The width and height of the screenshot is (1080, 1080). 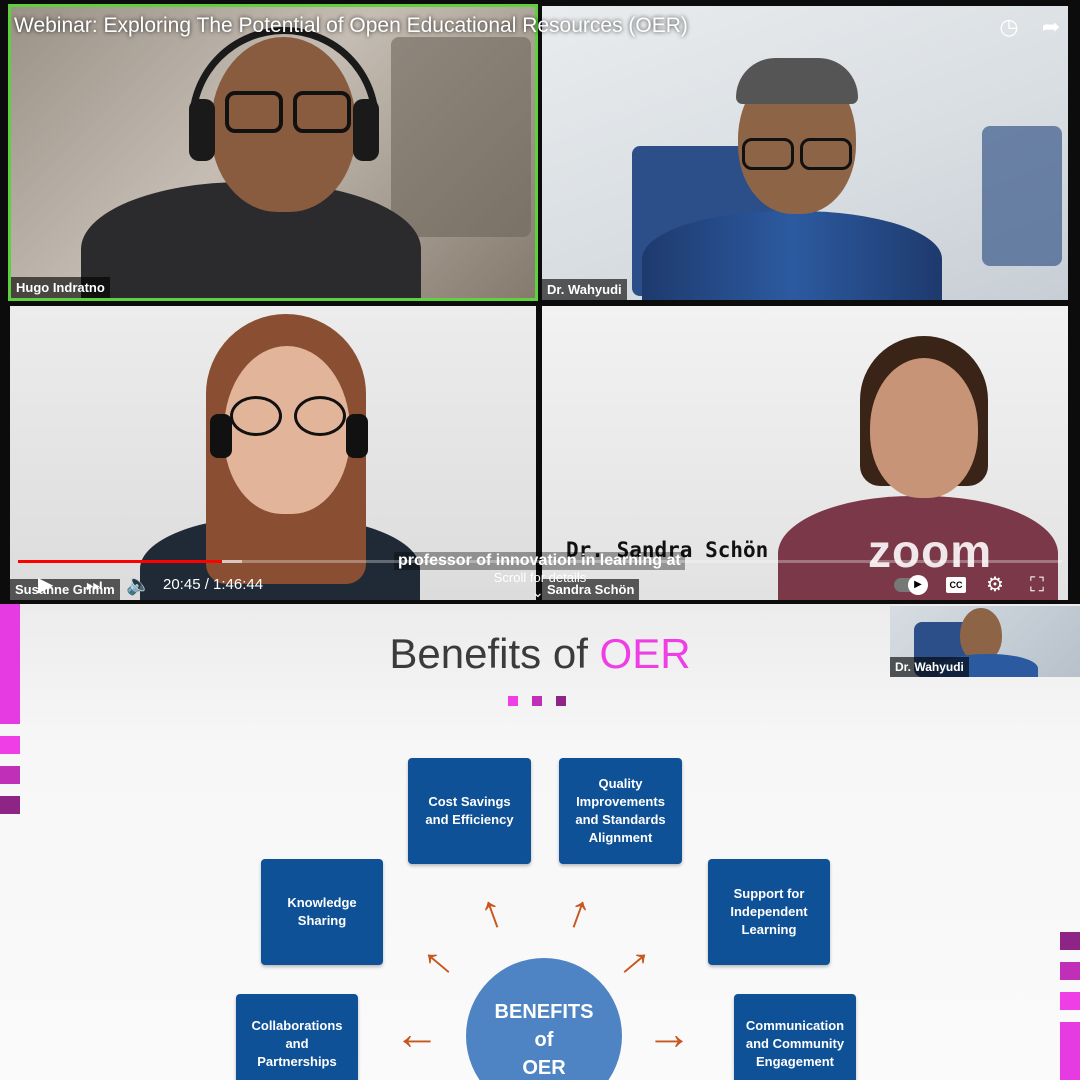 What do you see at coordinates (417, 1033) in the screenshot?
I see `arrow-icon: ←` at bounding box center [417, 1033].